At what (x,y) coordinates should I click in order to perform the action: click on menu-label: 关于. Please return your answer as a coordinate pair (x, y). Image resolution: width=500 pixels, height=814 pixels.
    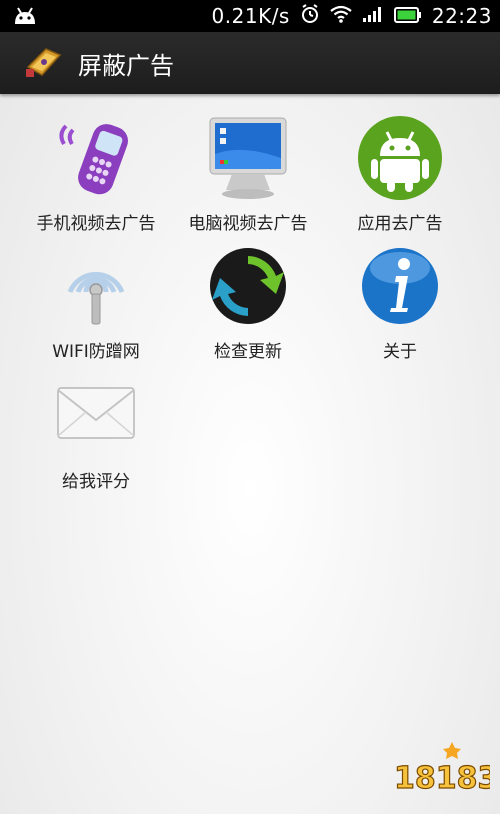
    Looking at the image, I should click on (400, 352).